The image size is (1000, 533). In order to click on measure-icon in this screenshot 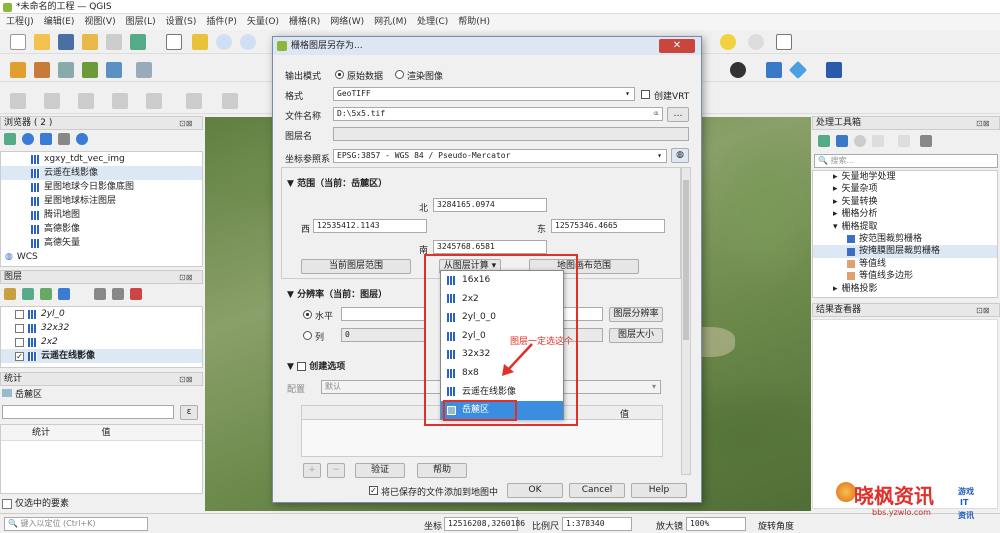, I will do `click(756, 42)`.